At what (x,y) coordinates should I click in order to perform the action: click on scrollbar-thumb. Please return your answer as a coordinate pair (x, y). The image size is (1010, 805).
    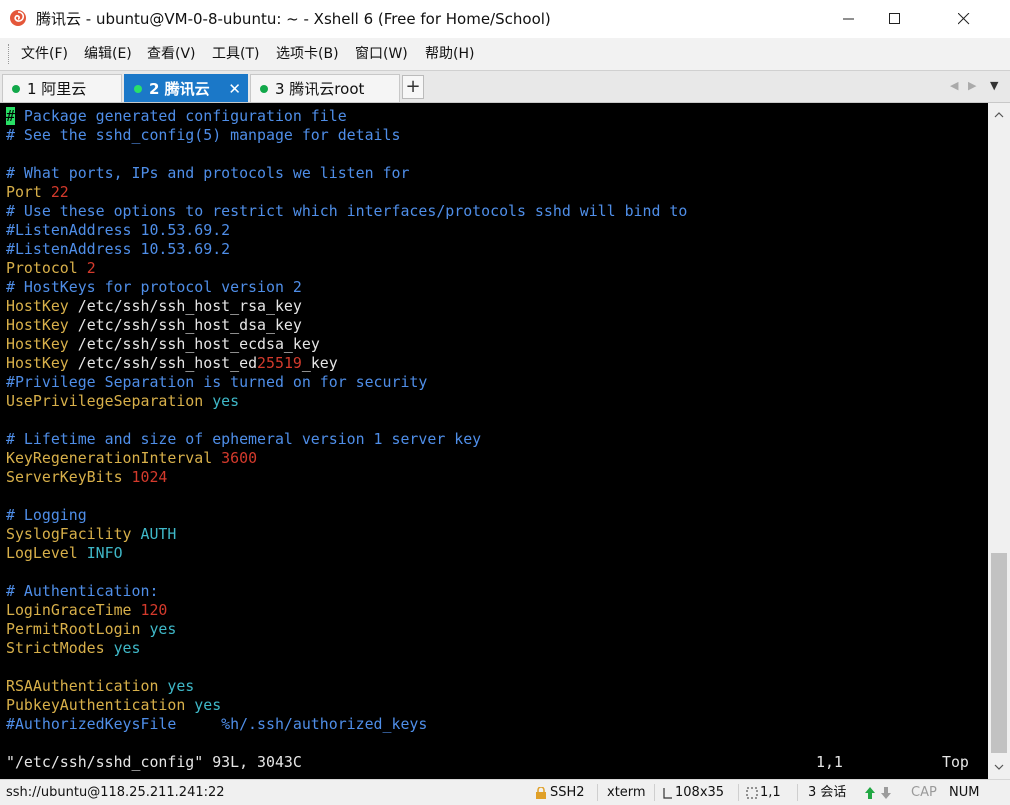
    Looking at the image, I should click on (999, 653).